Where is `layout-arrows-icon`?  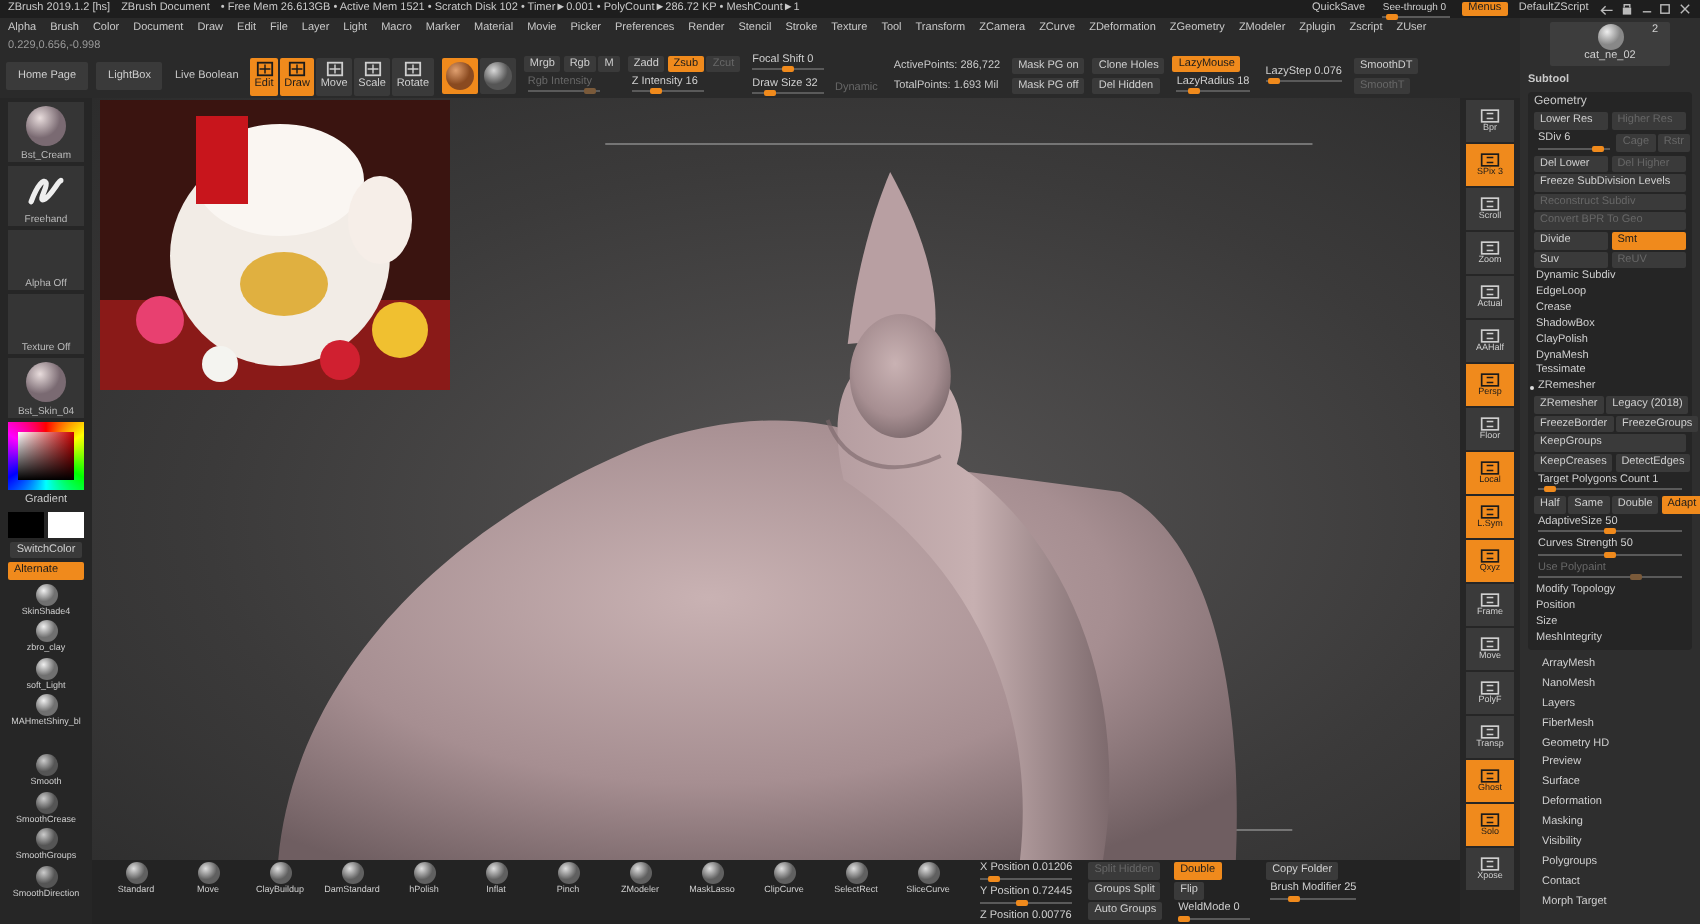 layout-arrows-icon is located at coordinates (1607, 9).